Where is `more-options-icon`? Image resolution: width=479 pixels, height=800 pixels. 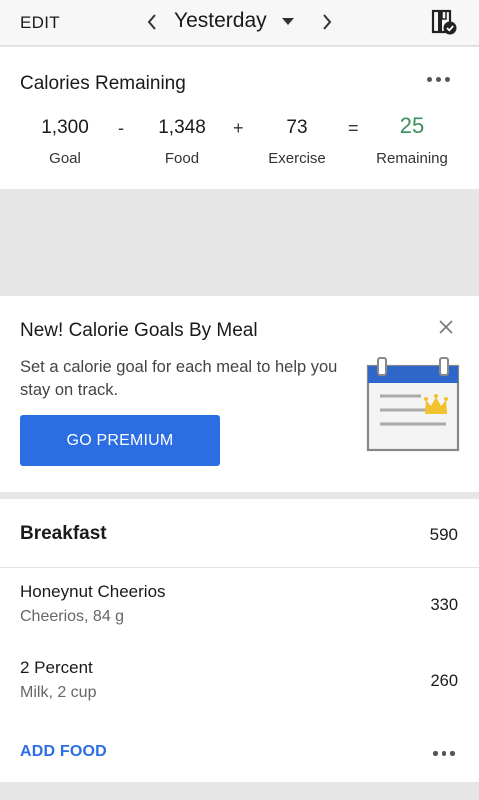 more-options-icon is located at coordinates (438, 79).